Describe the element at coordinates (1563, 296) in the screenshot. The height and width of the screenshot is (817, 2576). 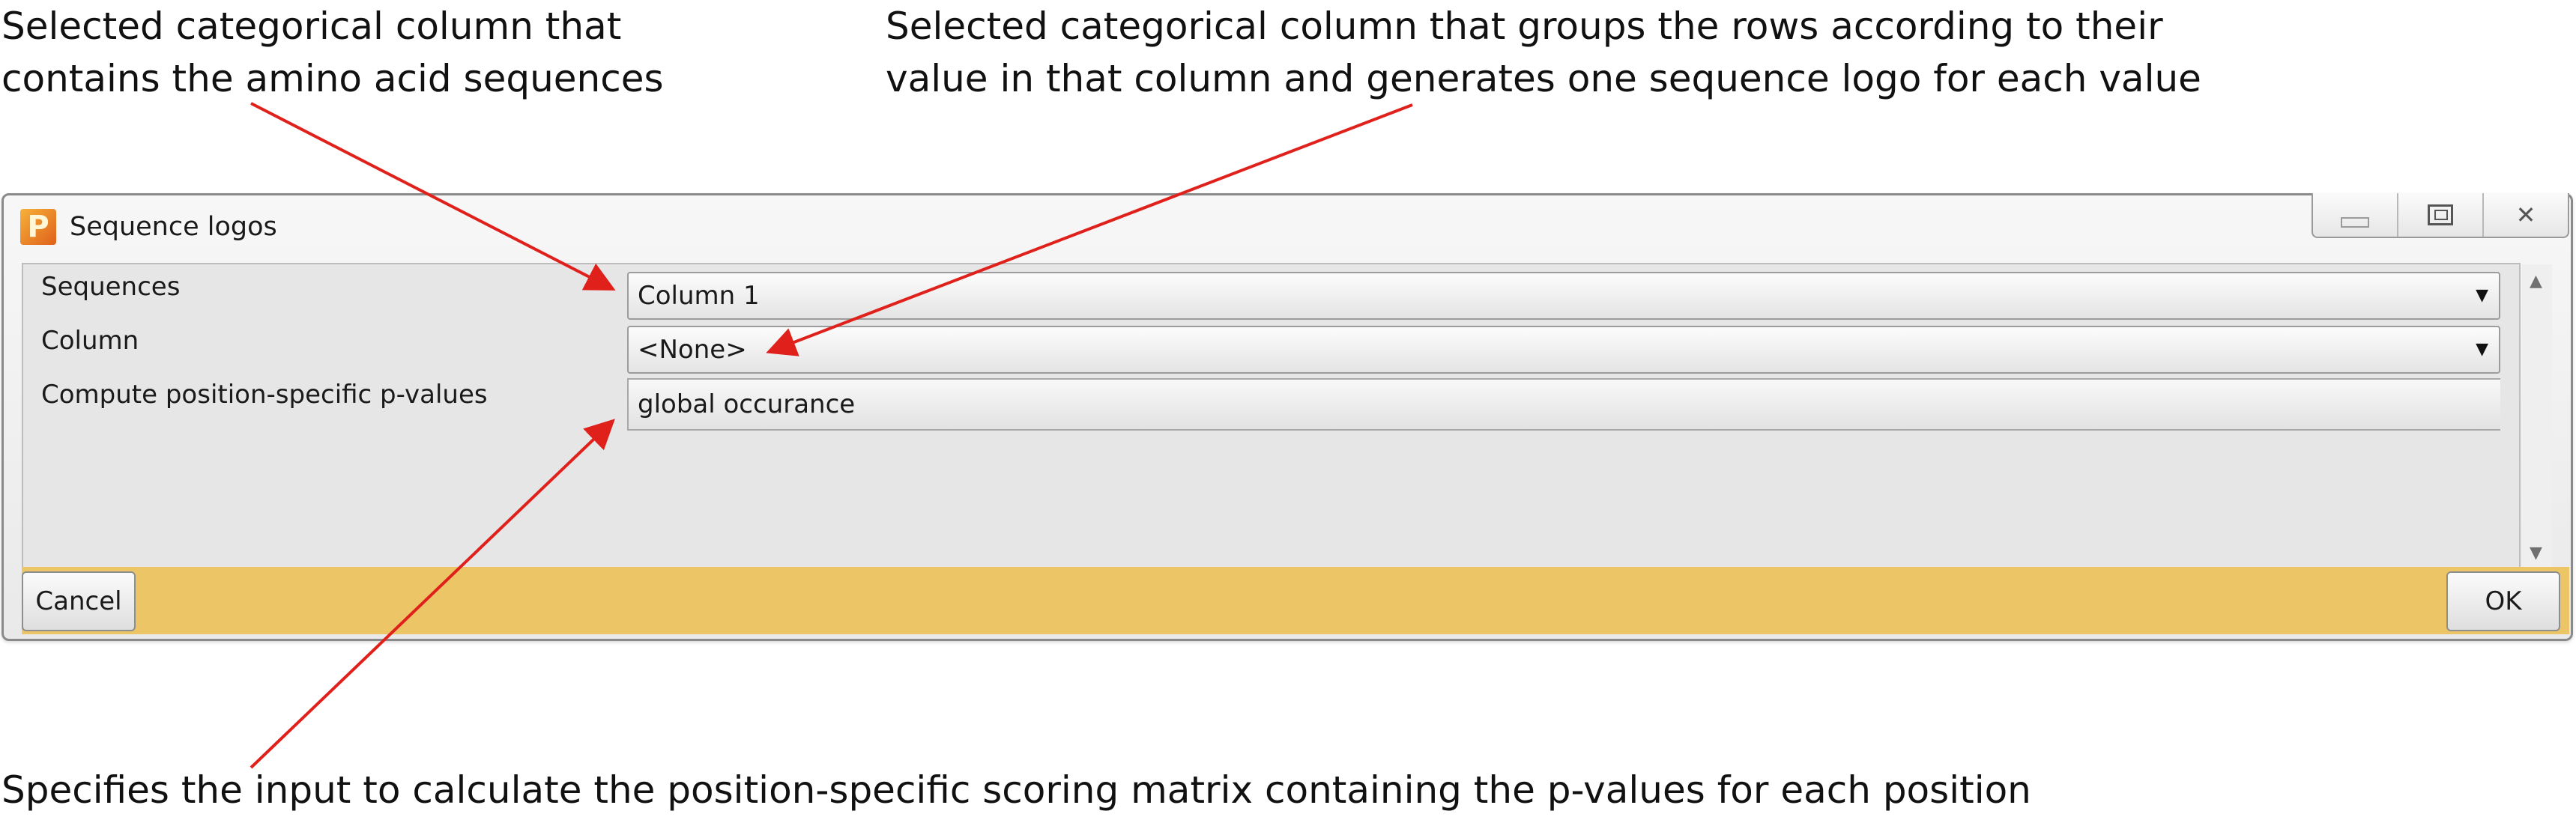
I see `sequences-select: Column 1 ▼` at that location.